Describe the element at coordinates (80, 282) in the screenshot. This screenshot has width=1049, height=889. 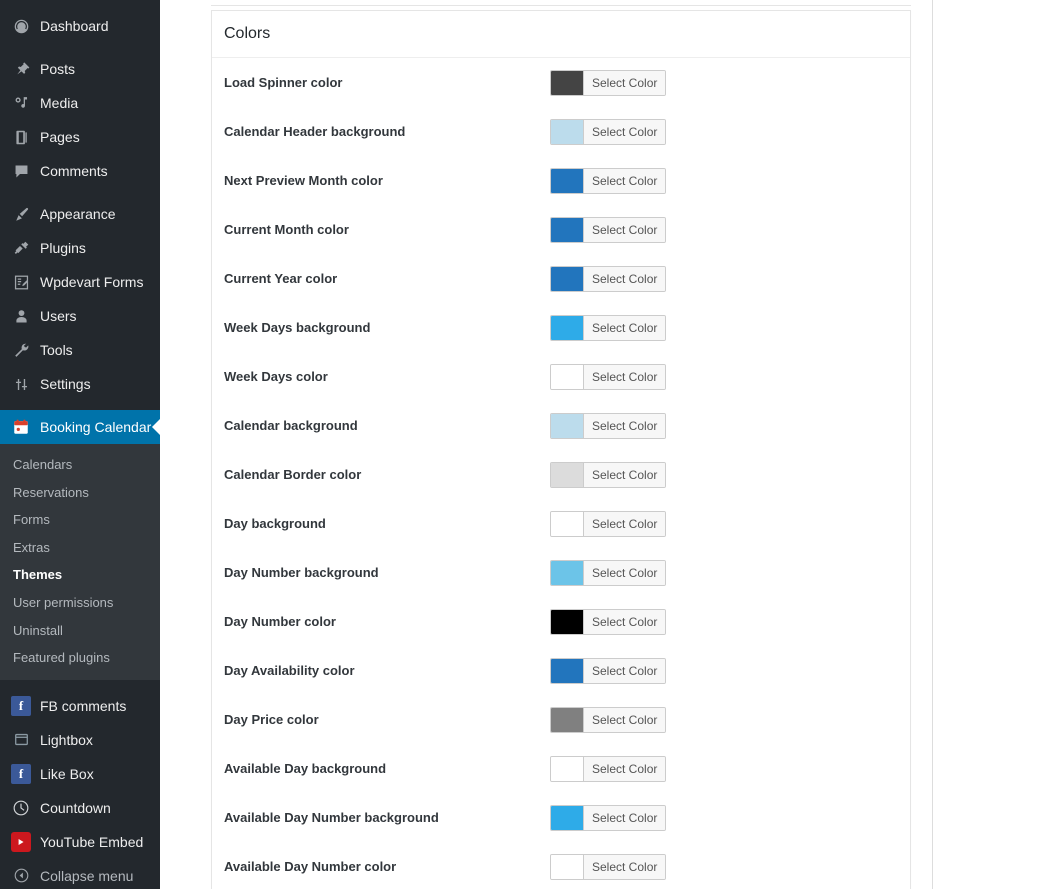
I see `sidebar-item-wpdevart-forms: Wpdevart Forms` at that location.